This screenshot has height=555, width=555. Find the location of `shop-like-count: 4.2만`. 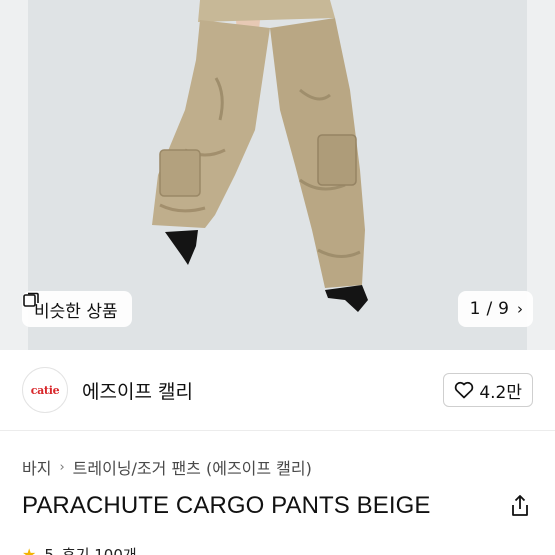

shop-like-count: 4.2만 is located at coordinates (500, 392).